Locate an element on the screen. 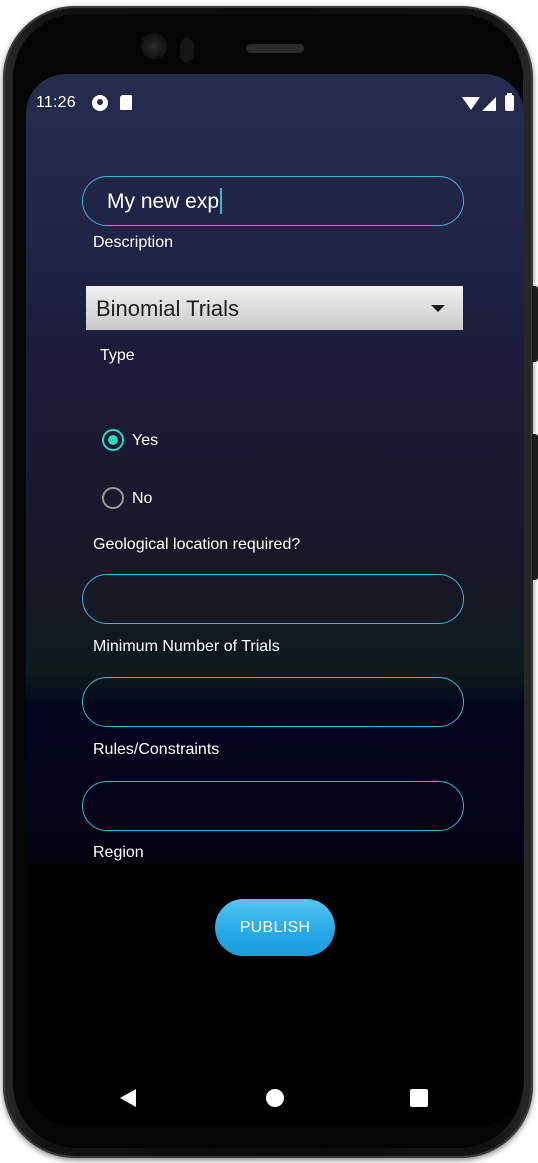 The image size is (538, 1163). geo-location-label: Geological location required? is located at coordinates (197, 544).